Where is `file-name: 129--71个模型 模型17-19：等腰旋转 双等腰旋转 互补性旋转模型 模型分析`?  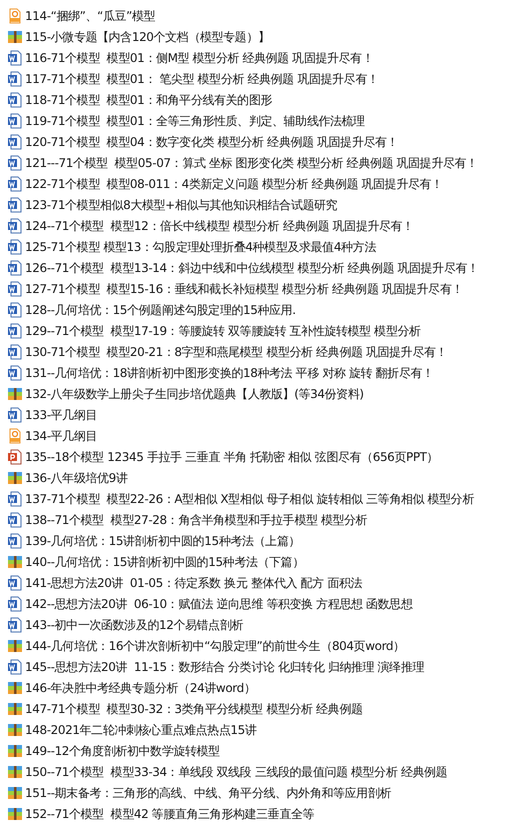 file-name: 129--71个模型 模型17-19：等腰旋转 双等腰旋转 互补性旋转模型 模型分析 is located at coordinates (223, 331).